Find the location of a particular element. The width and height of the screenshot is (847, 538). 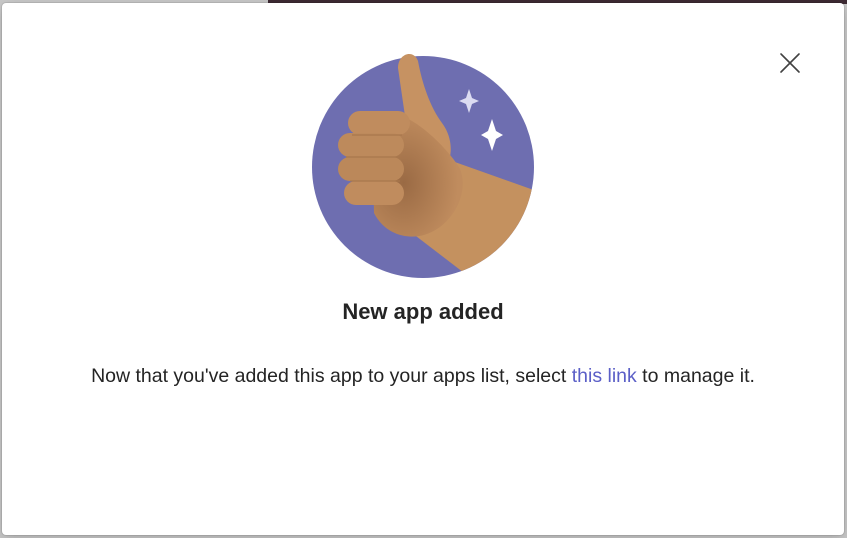

dialog-title: New app added is located at coordinates (423, 311).